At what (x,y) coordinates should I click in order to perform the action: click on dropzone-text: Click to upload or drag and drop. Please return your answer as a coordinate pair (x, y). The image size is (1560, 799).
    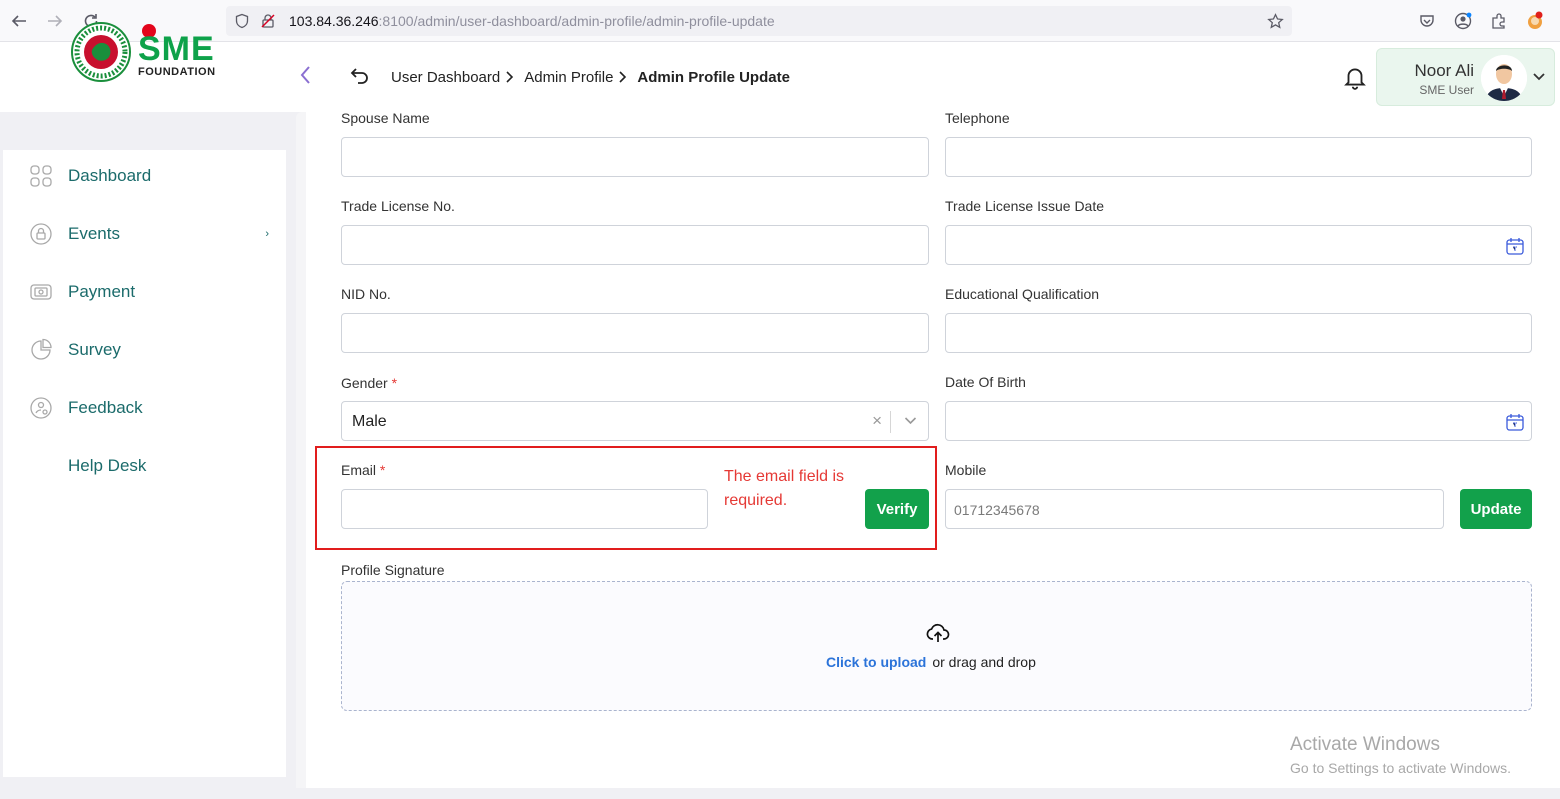
    Looking at the image, I should click on (931, 662).